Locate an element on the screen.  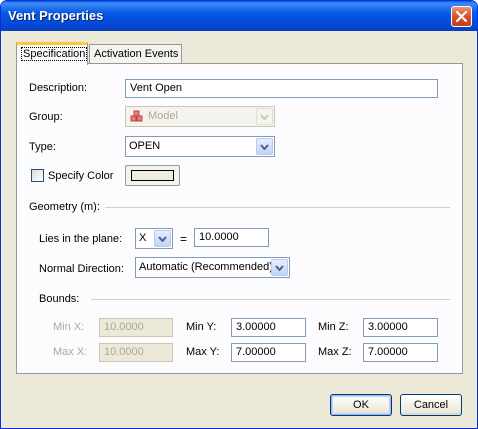
normal-direction-label: Normal Direction: is located at coordinates (81, 269).